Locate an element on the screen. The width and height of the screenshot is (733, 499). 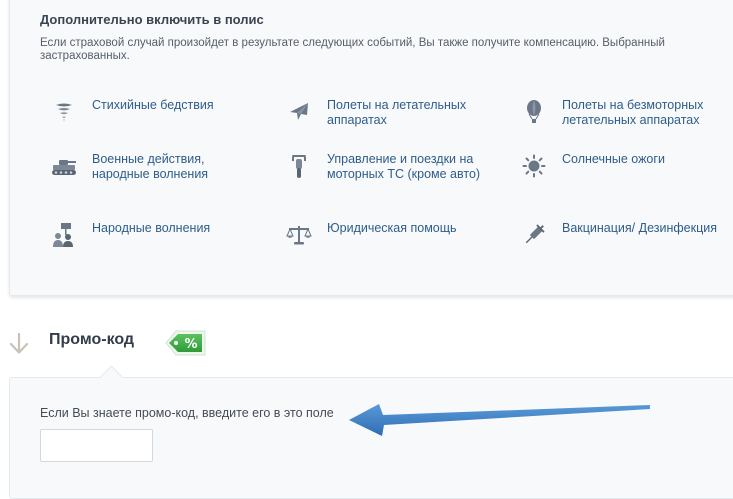
option-vaccination: Вакцинация/ Дезинфекция is located at coordinates (626, 235).